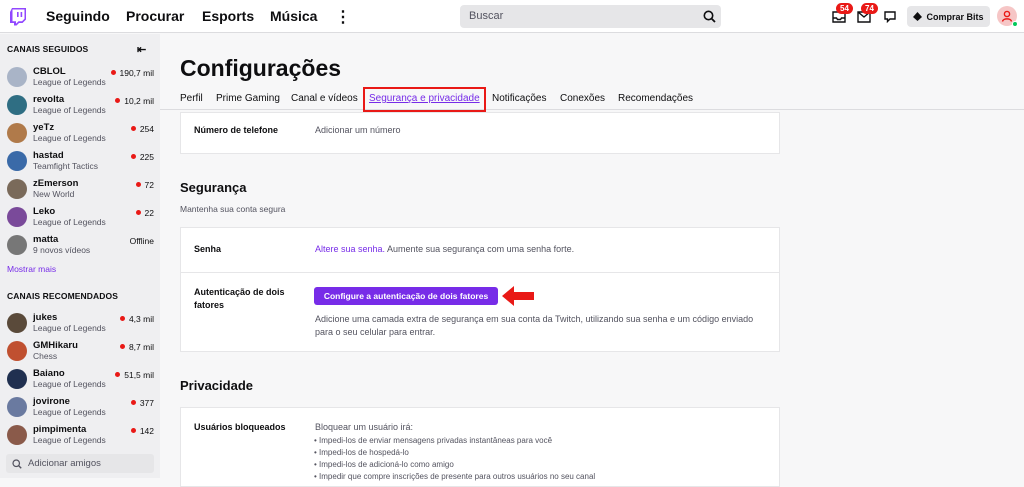 This screenshot has width=1024, height=487. I want to click on page-title: Configurações, so click(261, 68).